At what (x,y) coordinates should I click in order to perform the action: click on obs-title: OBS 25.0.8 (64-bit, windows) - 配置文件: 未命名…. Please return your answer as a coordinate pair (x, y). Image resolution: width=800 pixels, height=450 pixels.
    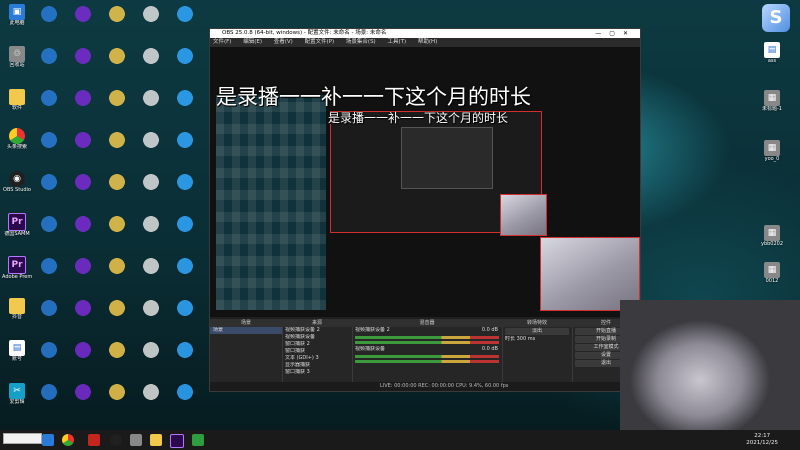
    Looking at the image, I should click on (304, 33).